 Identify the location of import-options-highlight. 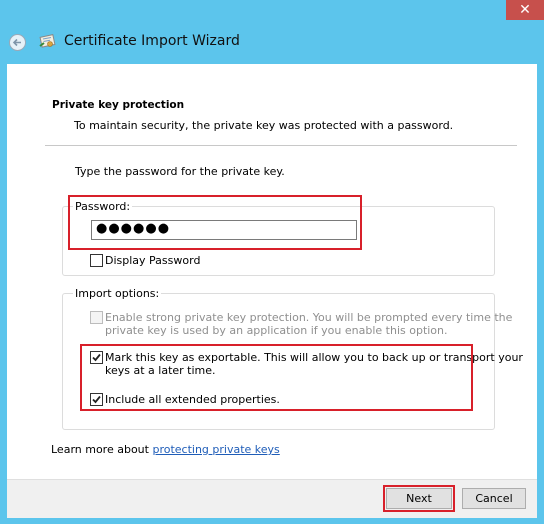
(276, 377).